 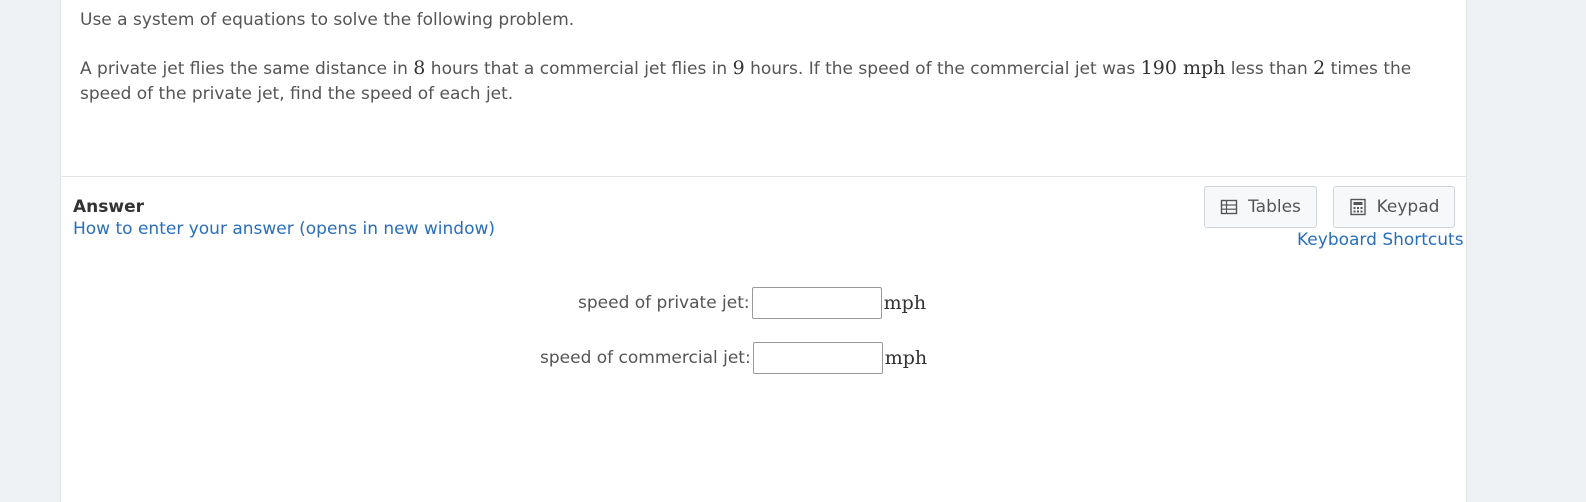 What do you see at coordinates (1408, 207) in the screenshot?
I see `keypad-button-label: Keypad` at bounding box center [1408, 207].